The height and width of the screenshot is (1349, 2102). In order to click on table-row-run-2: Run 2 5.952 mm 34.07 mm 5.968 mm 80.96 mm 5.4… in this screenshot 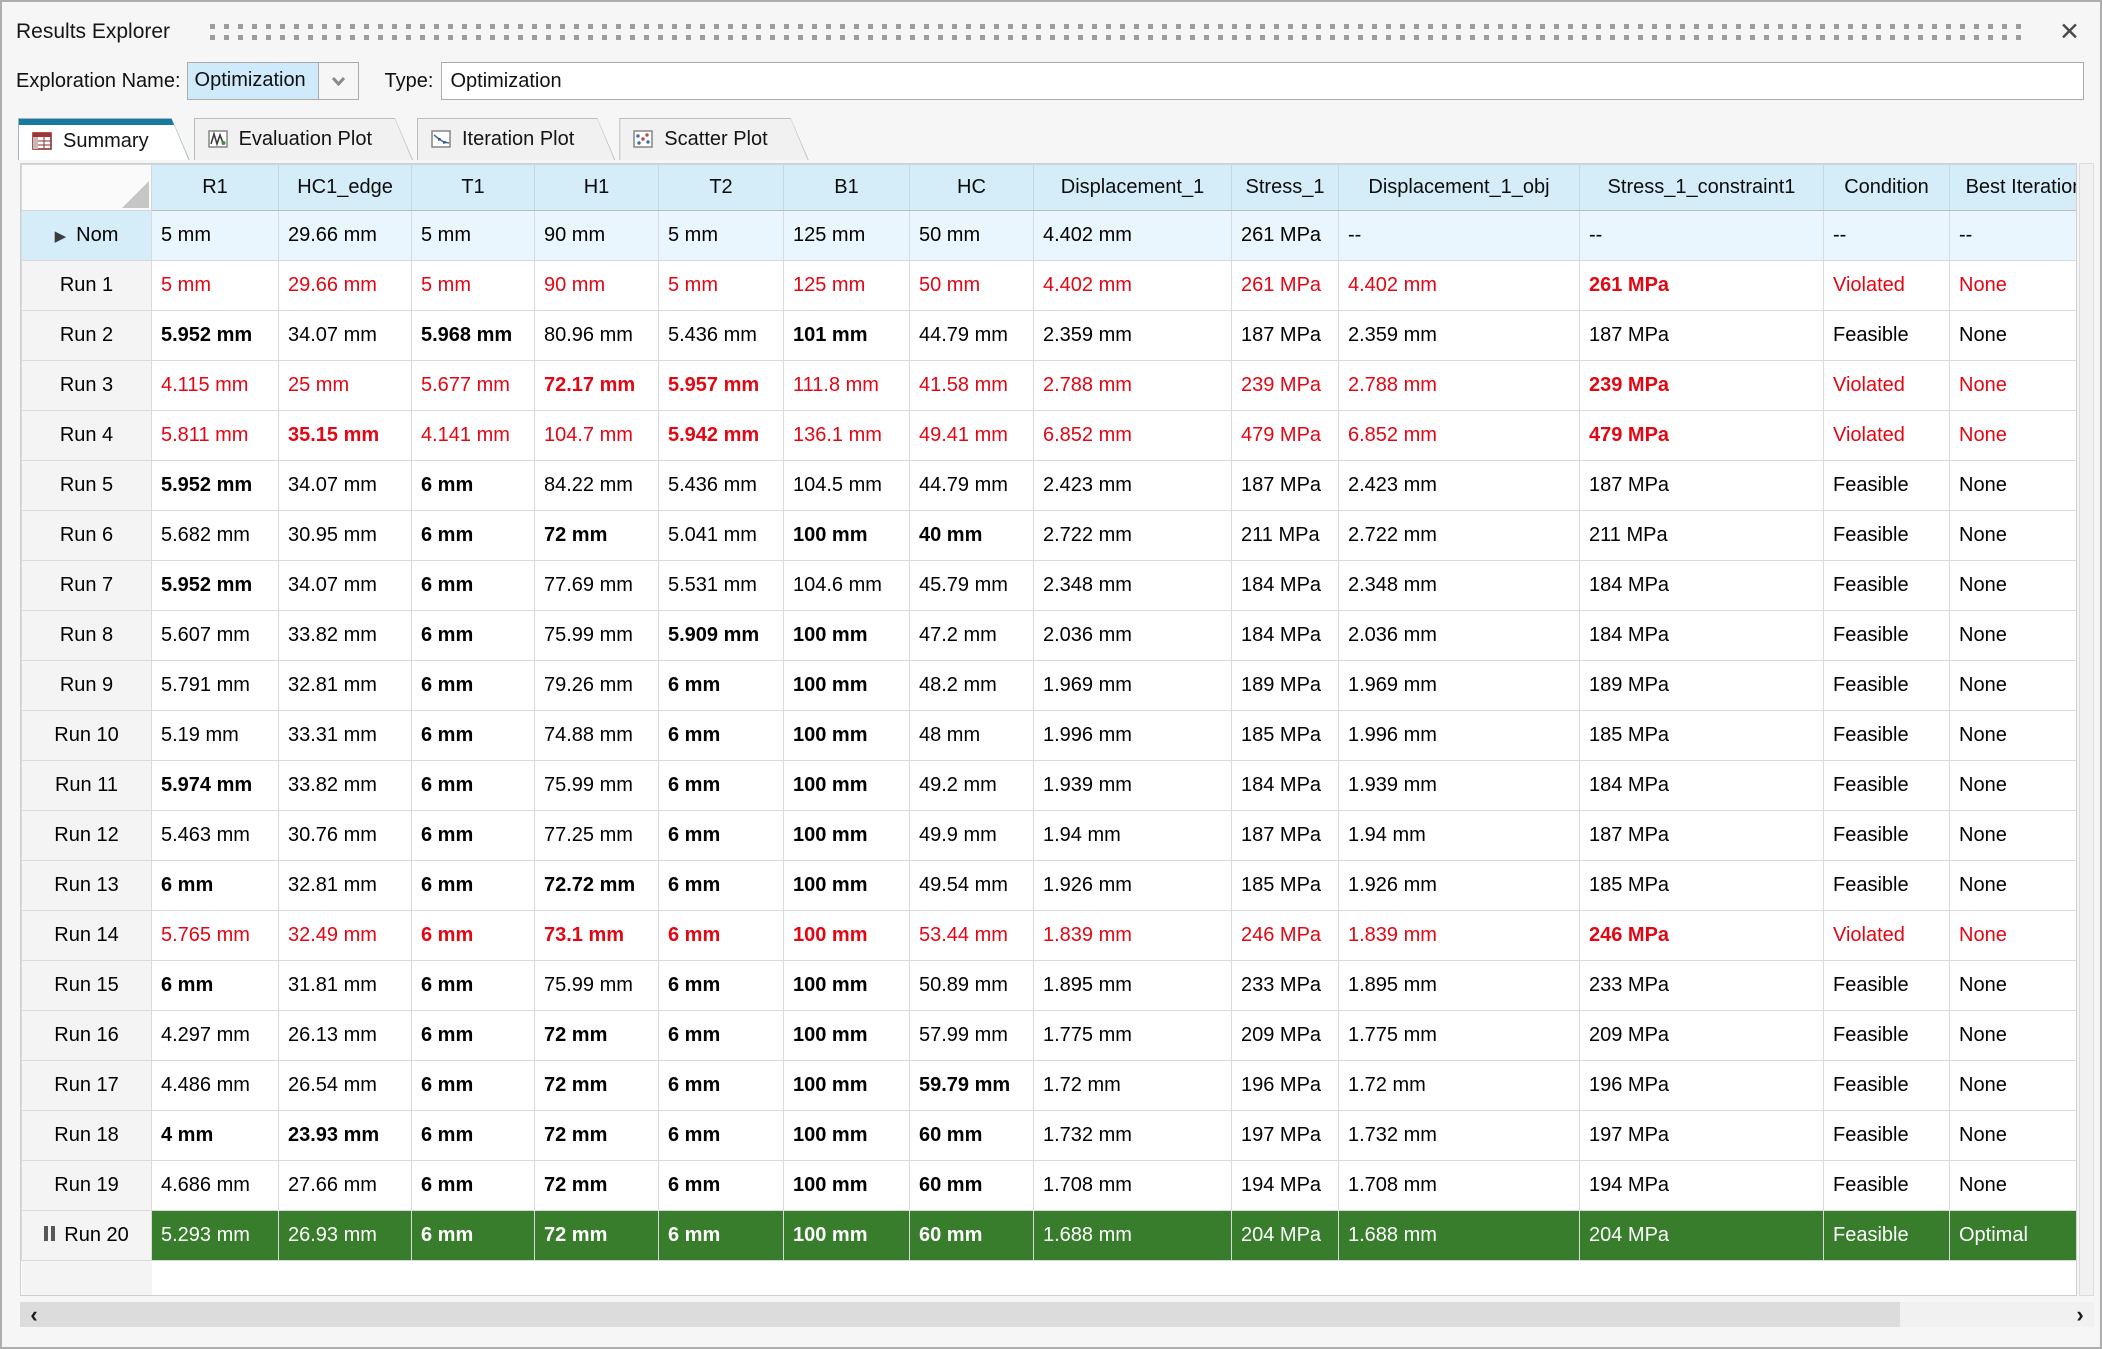, I will do `click(1048, 335)`.